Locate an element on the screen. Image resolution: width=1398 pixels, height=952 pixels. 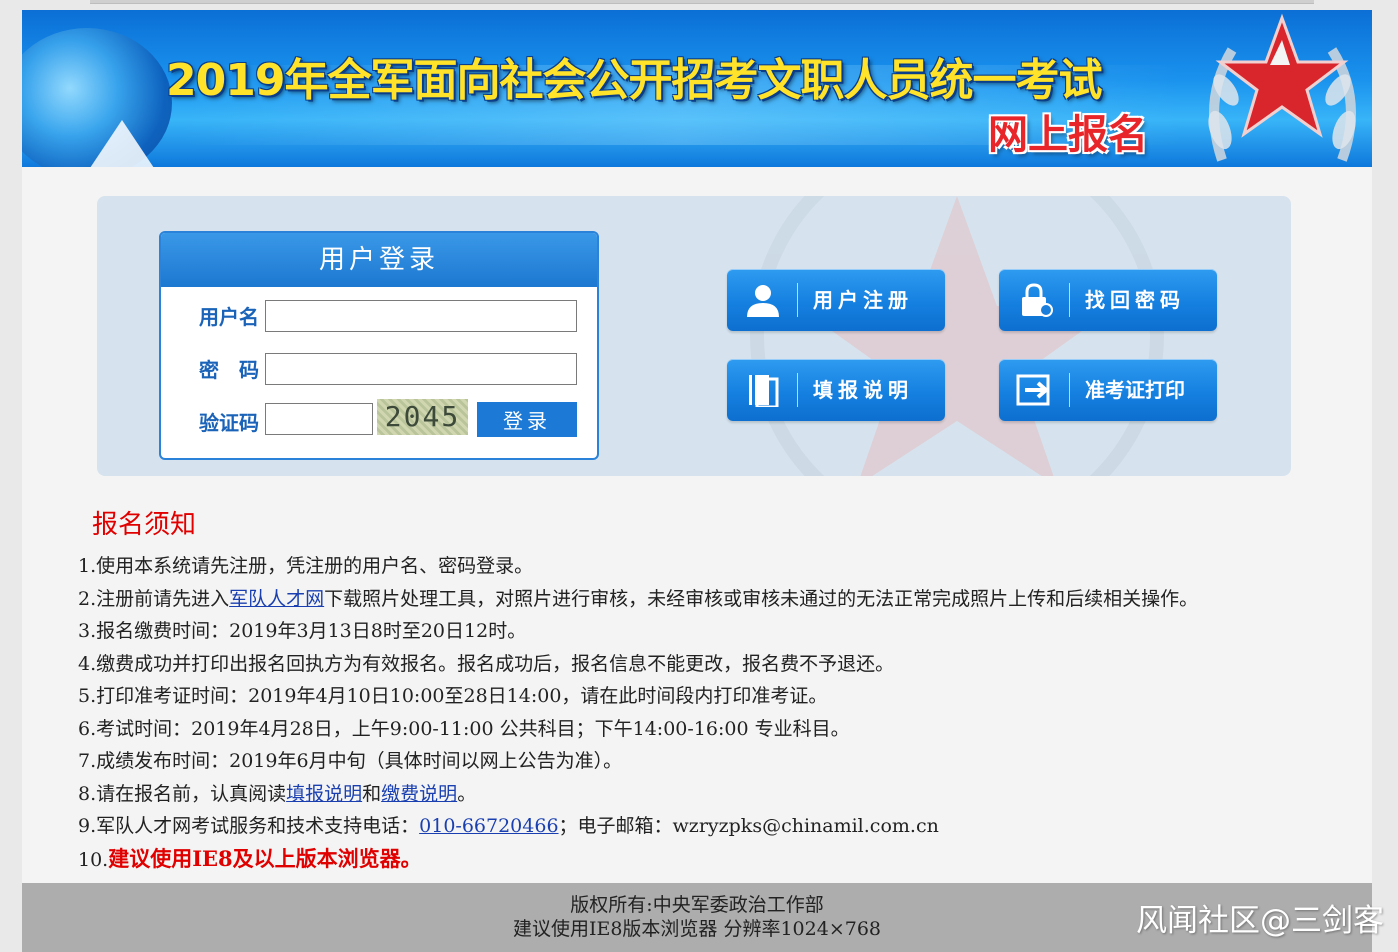
star-watermark is located at coordinates (957, 336).